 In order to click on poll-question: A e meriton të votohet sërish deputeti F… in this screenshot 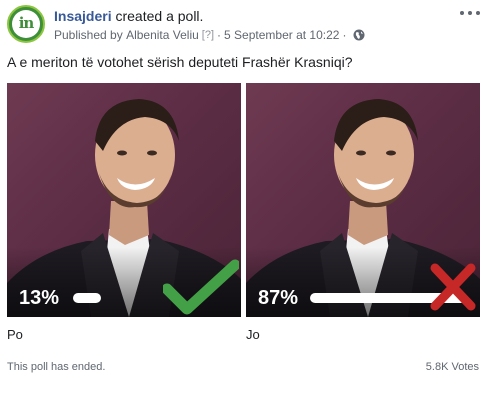, I will do `click(180, 62)`.